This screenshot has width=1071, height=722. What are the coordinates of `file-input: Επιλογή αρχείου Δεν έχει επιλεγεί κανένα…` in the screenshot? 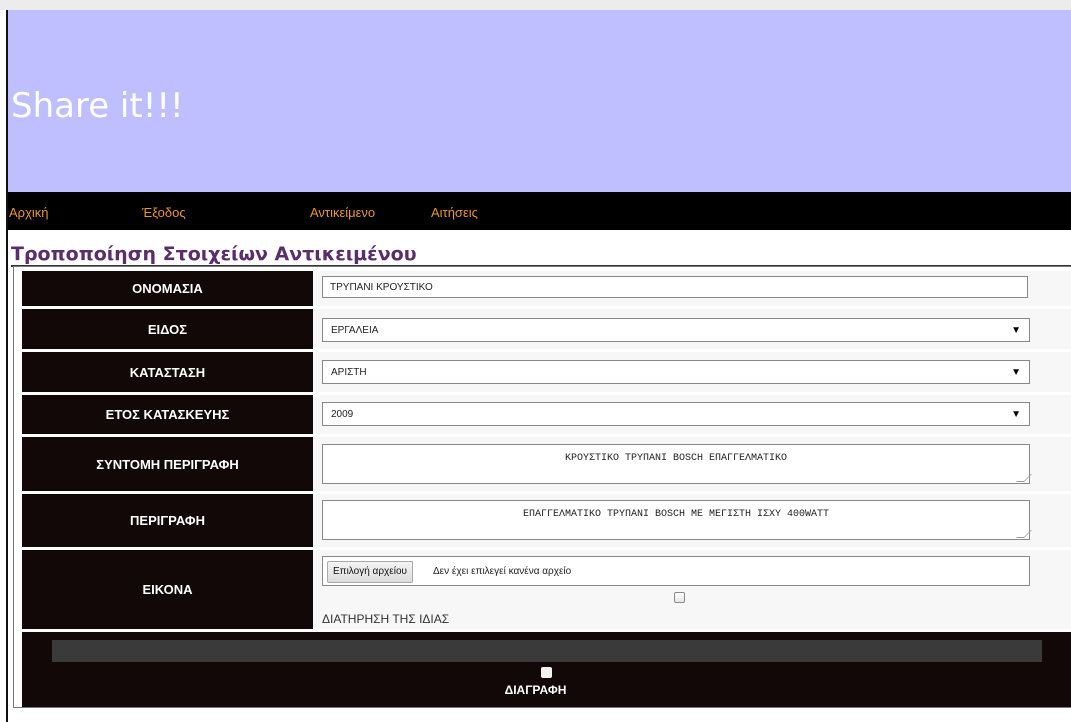 It's located at (676, 571).